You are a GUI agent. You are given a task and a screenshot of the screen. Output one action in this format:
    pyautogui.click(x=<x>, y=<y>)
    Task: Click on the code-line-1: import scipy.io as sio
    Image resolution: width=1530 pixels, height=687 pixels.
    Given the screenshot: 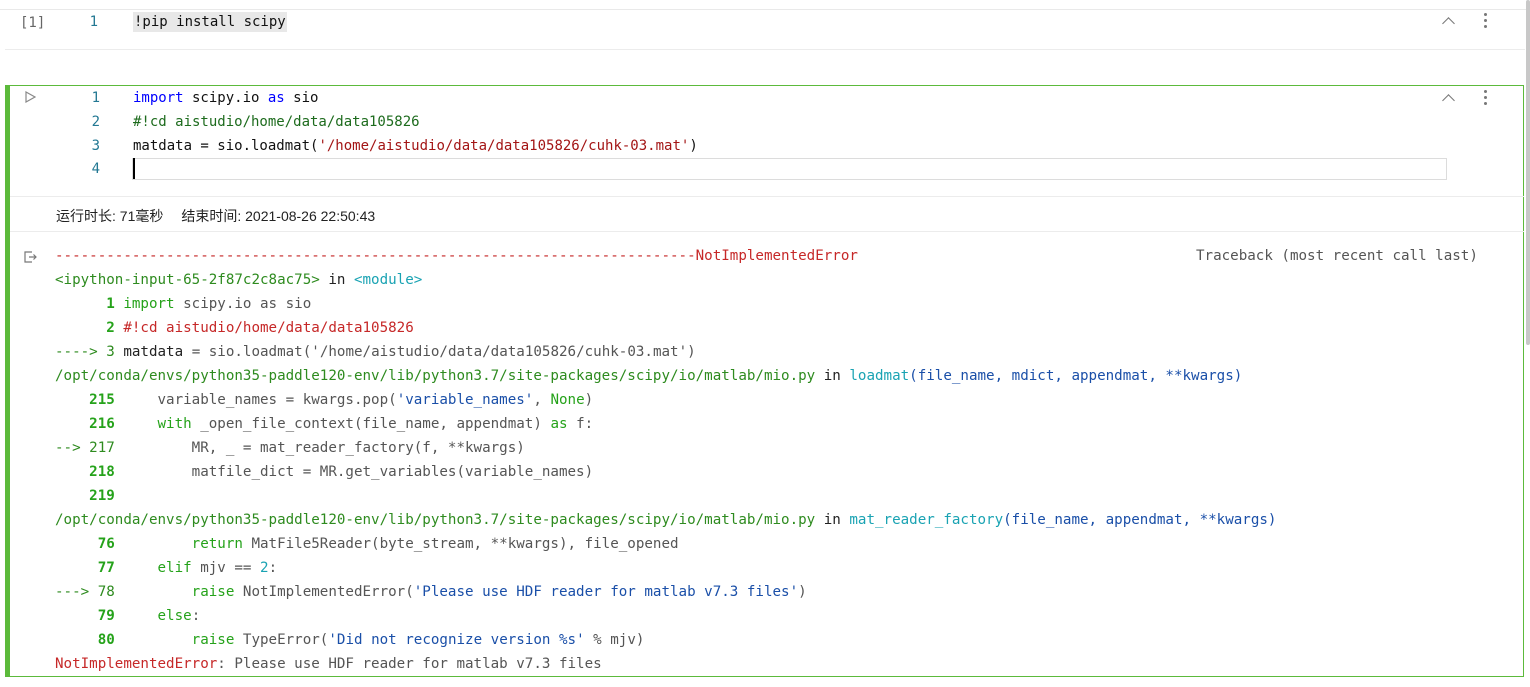 What is the action you would take?
    pyautogui.click(x=225, y=98)
    